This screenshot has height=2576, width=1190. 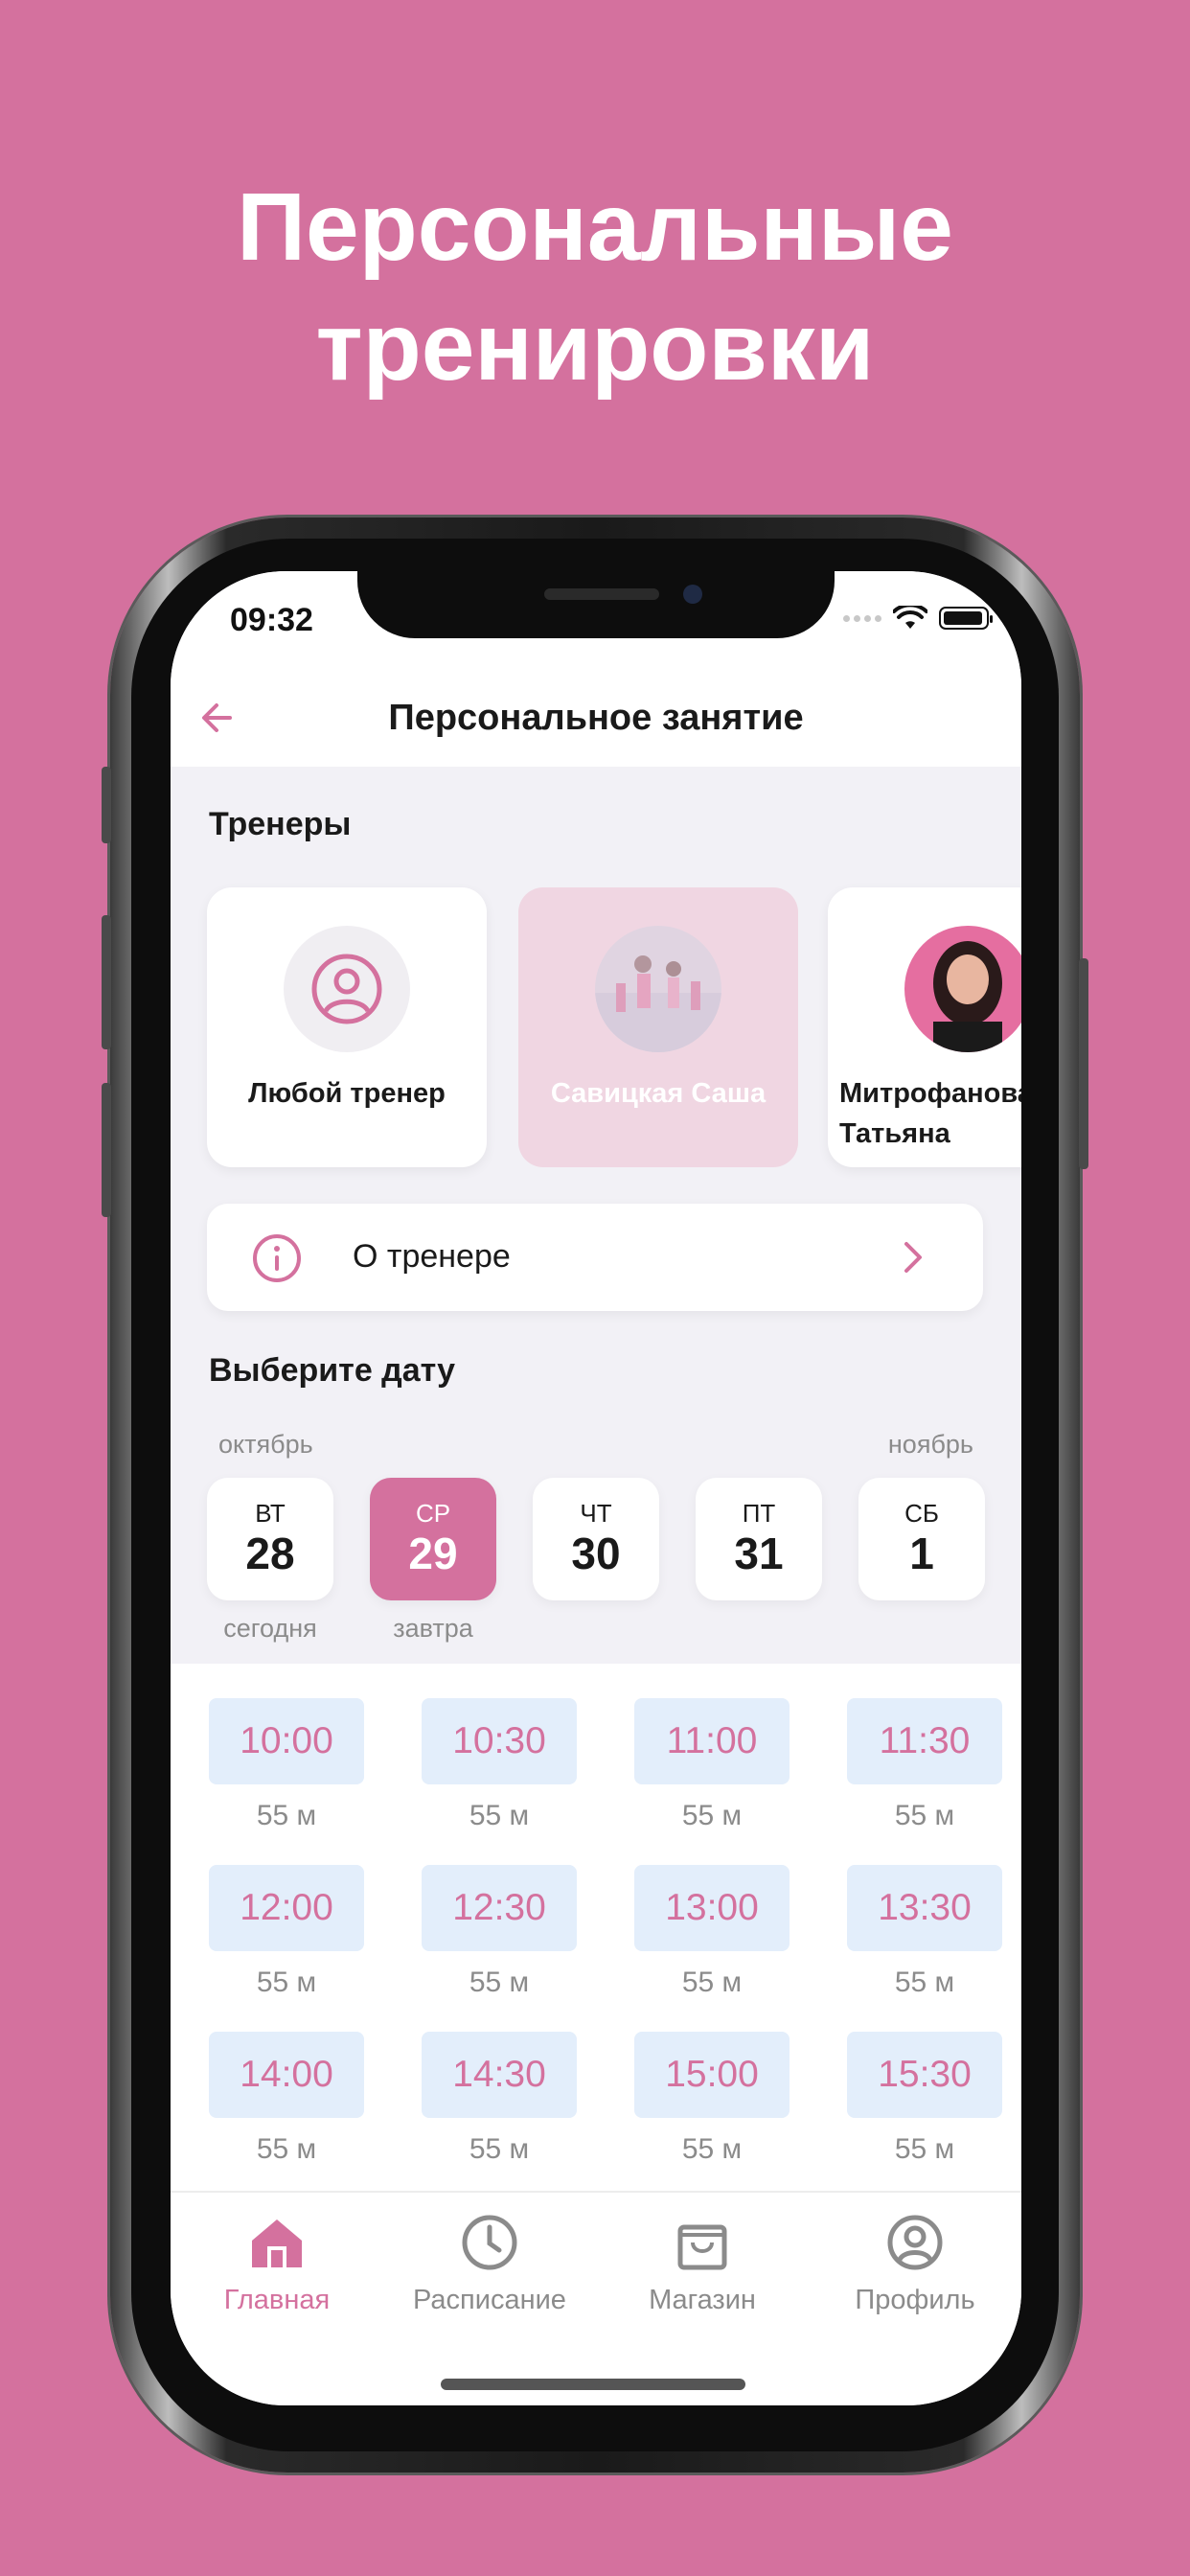 I want to click on day-card: ПТ 31, so click(x=759, y=1539).